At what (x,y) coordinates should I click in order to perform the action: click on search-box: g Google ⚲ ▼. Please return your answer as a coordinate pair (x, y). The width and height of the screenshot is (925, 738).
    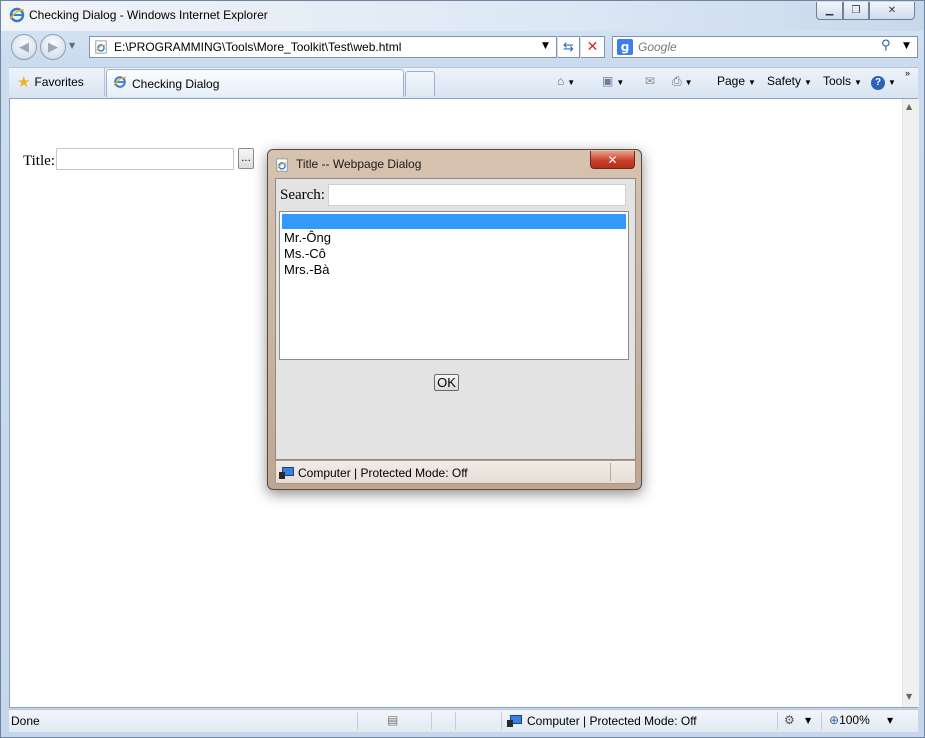
    Looking at the image, I should click on (765, 47).